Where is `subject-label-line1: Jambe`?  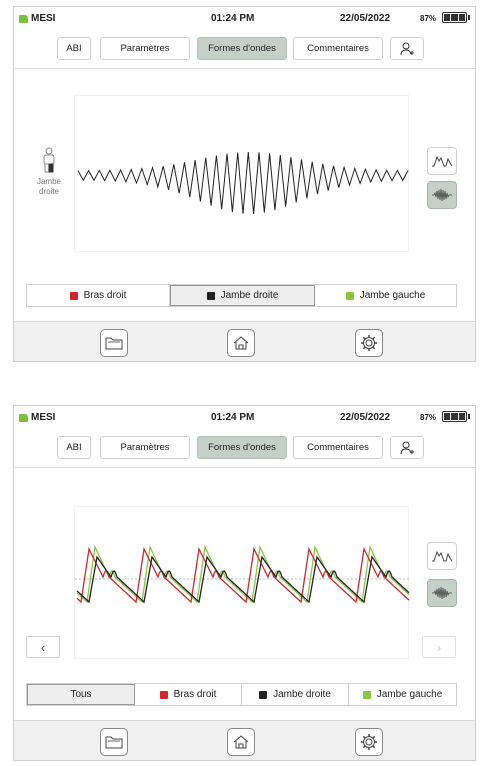
subject-label-line1: Jambe is located at coordinates (48, 181).